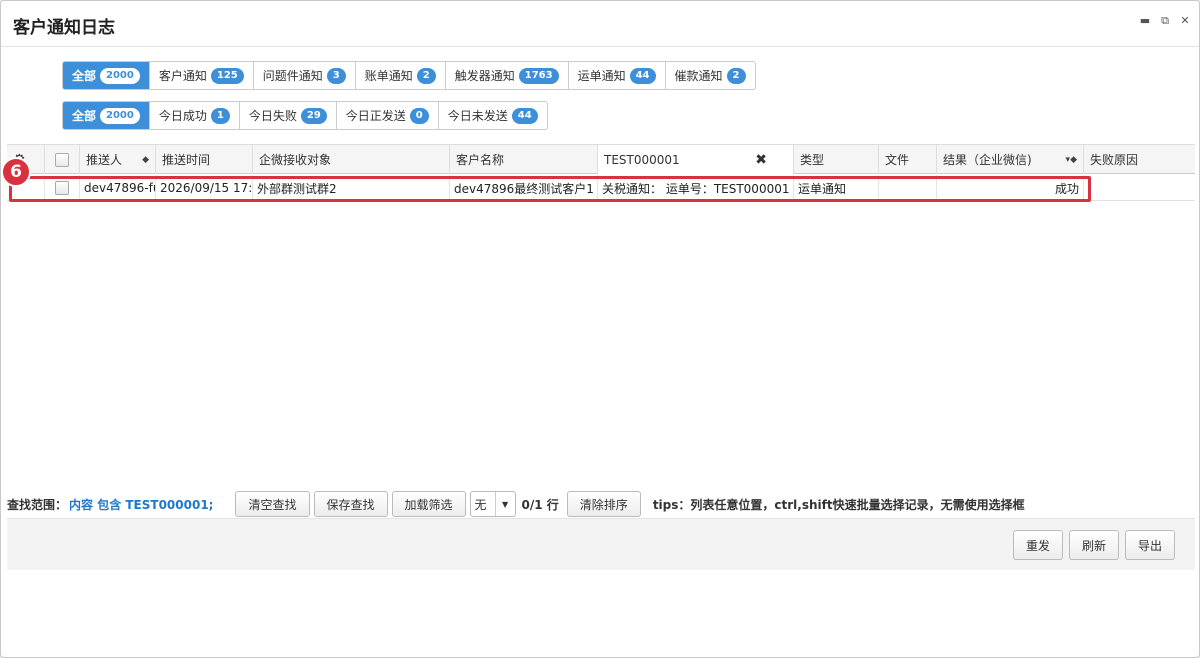 Image resolution: width=1200 pixels, height=658 pixels. I want to click on rows-info: 0/1 行, so click(540, 504).